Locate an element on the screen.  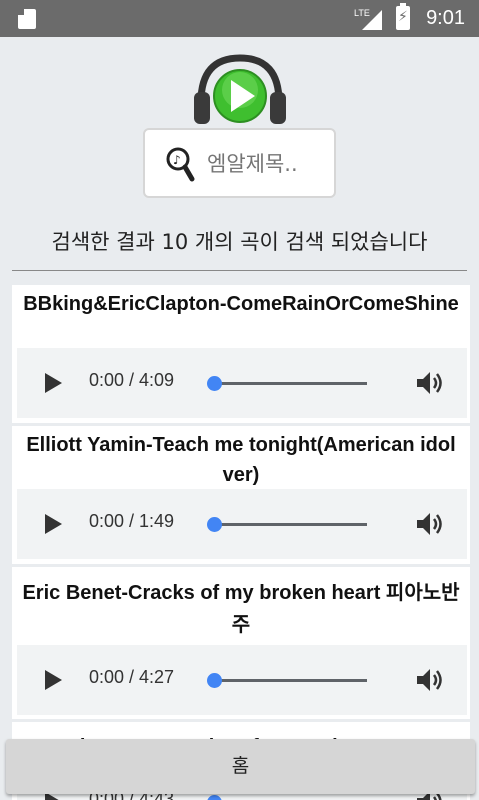
music-search-icon: ♪ is located at coordinates (180, 164).